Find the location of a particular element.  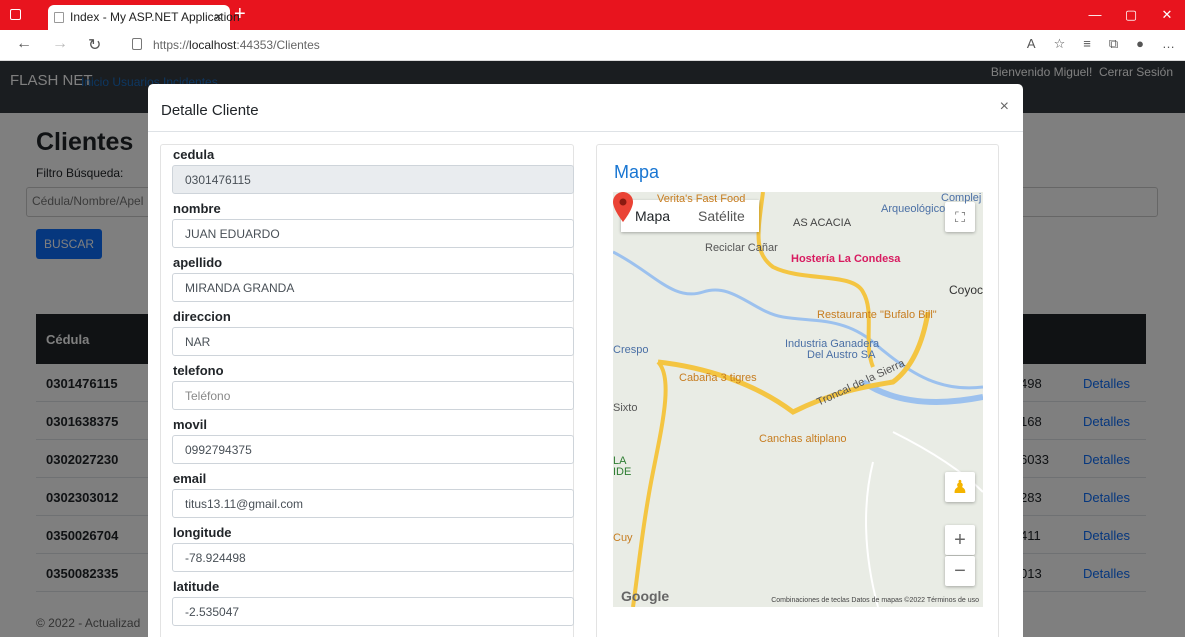

map-label: Restaurante "Bufalo Bill" is located at coordinates (877, 315).